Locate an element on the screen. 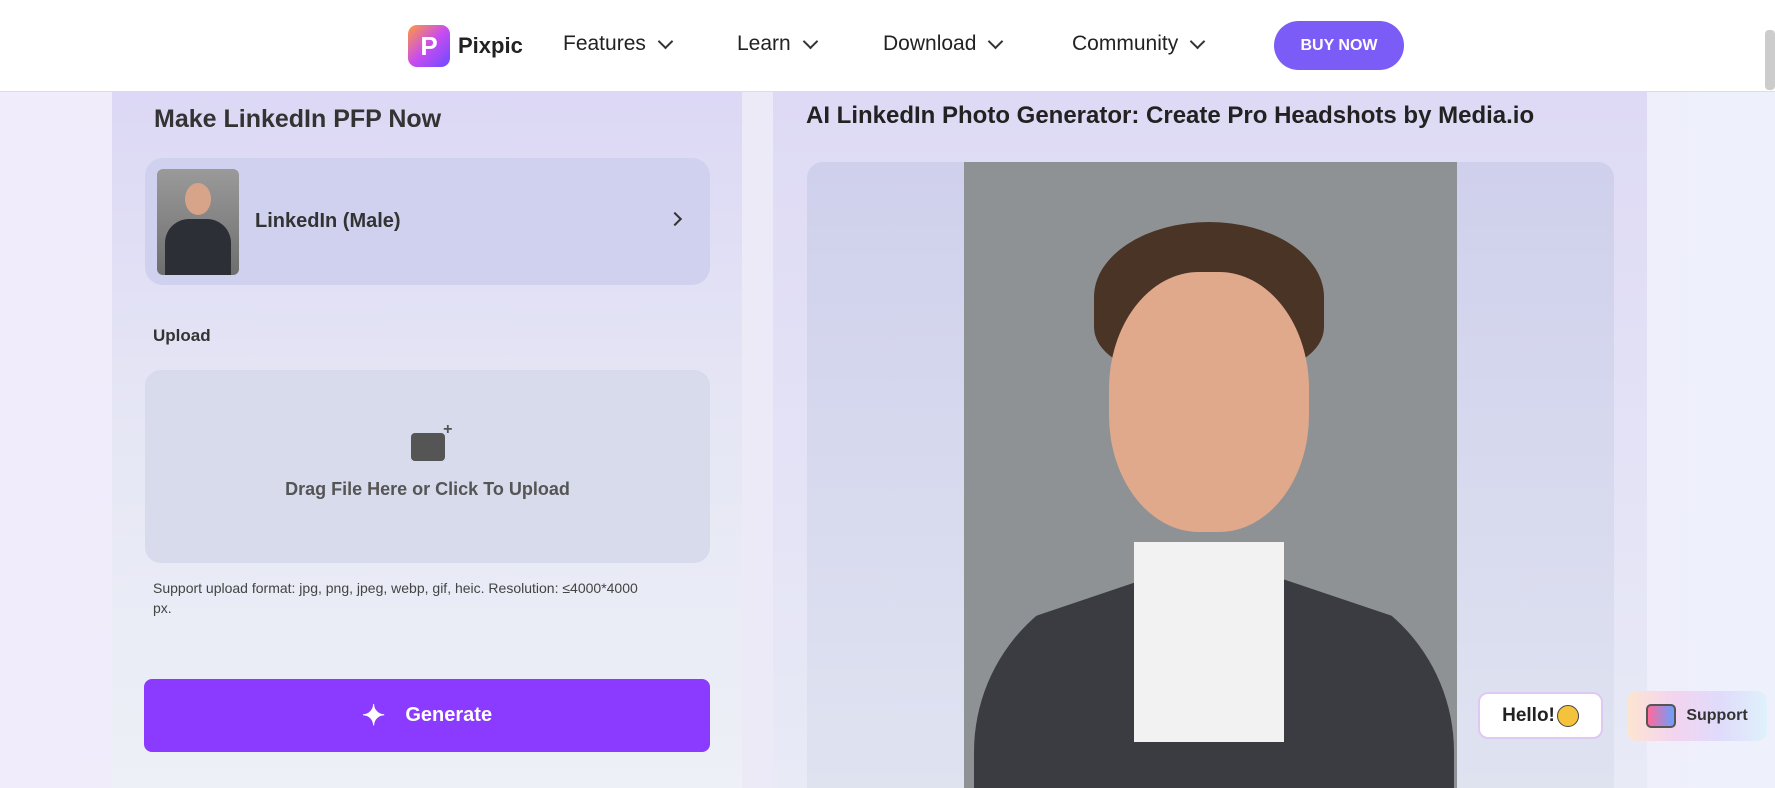 The height and width of the screenshot is (788, 1775). dropzone-text: Drag File Here or Click To Upload is located at coordinates (427, 489).